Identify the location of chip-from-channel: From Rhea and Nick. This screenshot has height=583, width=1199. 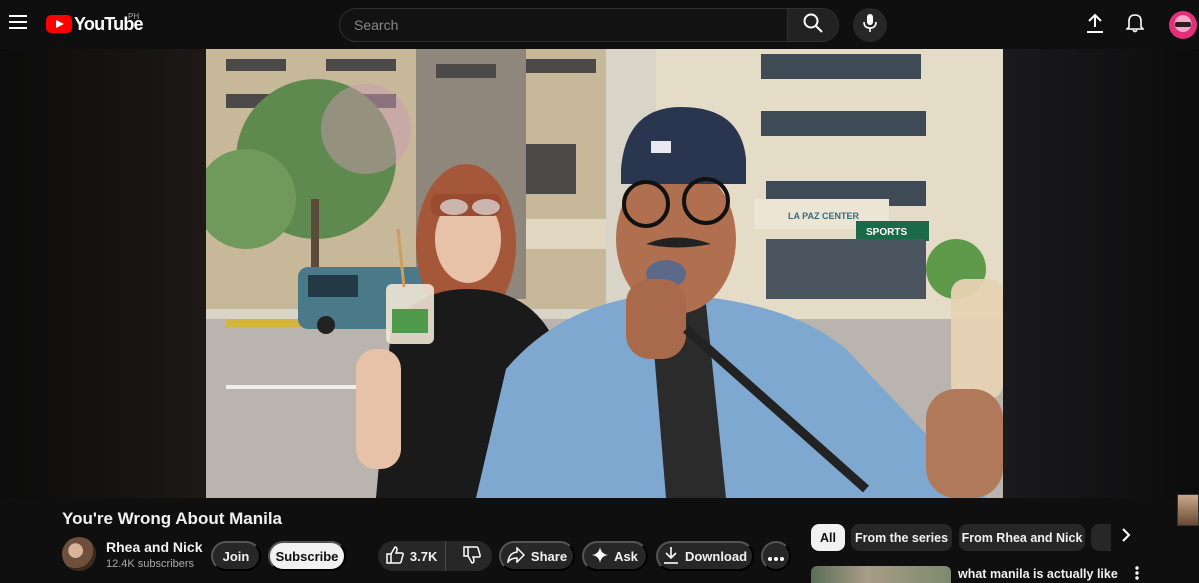
(1022, 537).